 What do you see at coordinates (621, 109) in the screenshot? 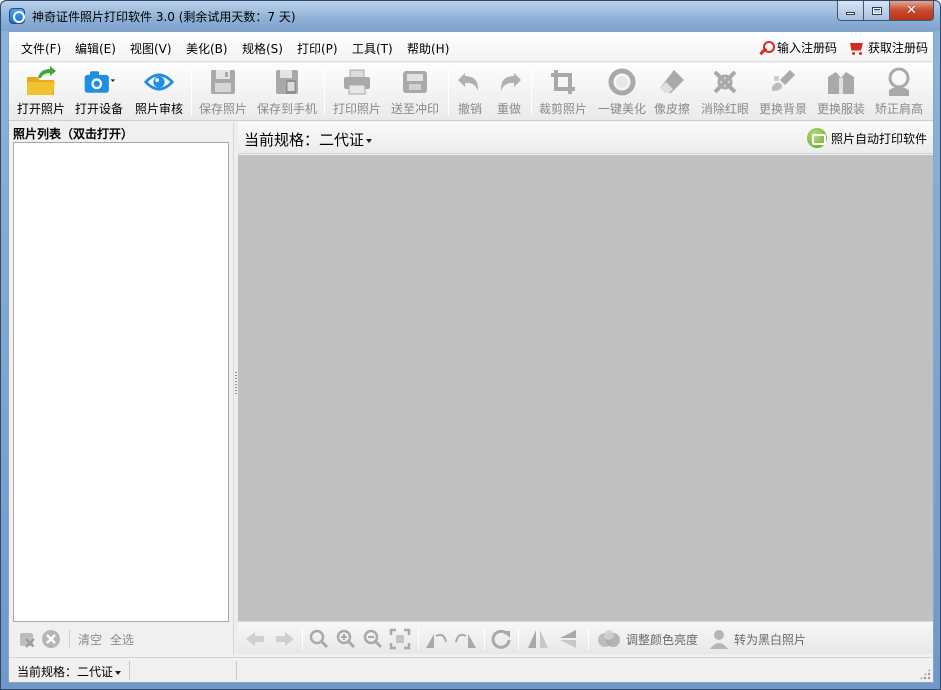
I see `one-click-beautify-label: 一键美化` at bounding box center [621, 109].